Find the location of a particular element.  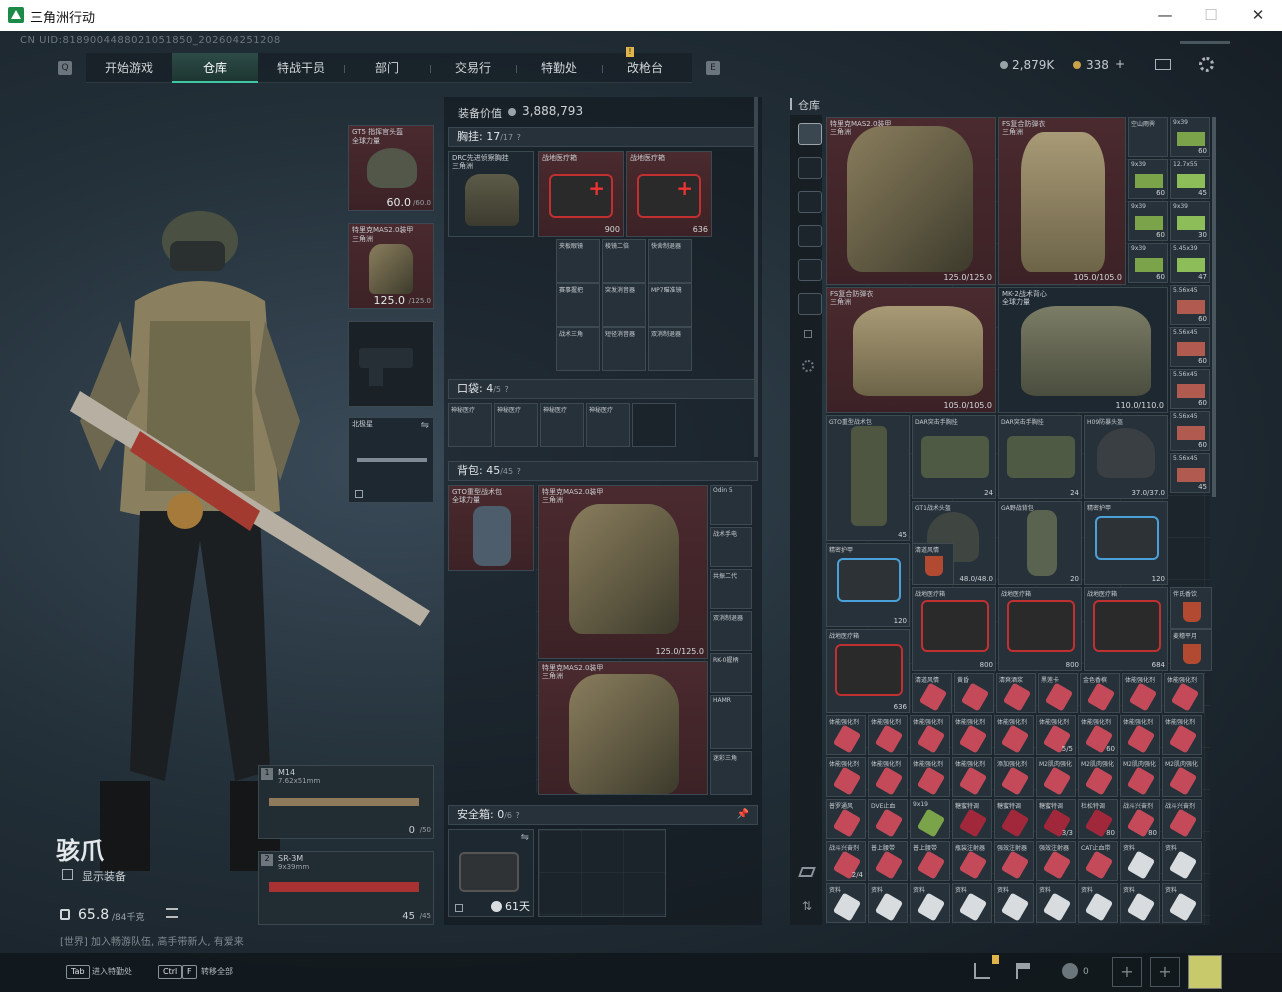

med-kit-item: 战地医疗箱 636 is located at coordinates (669, 194).